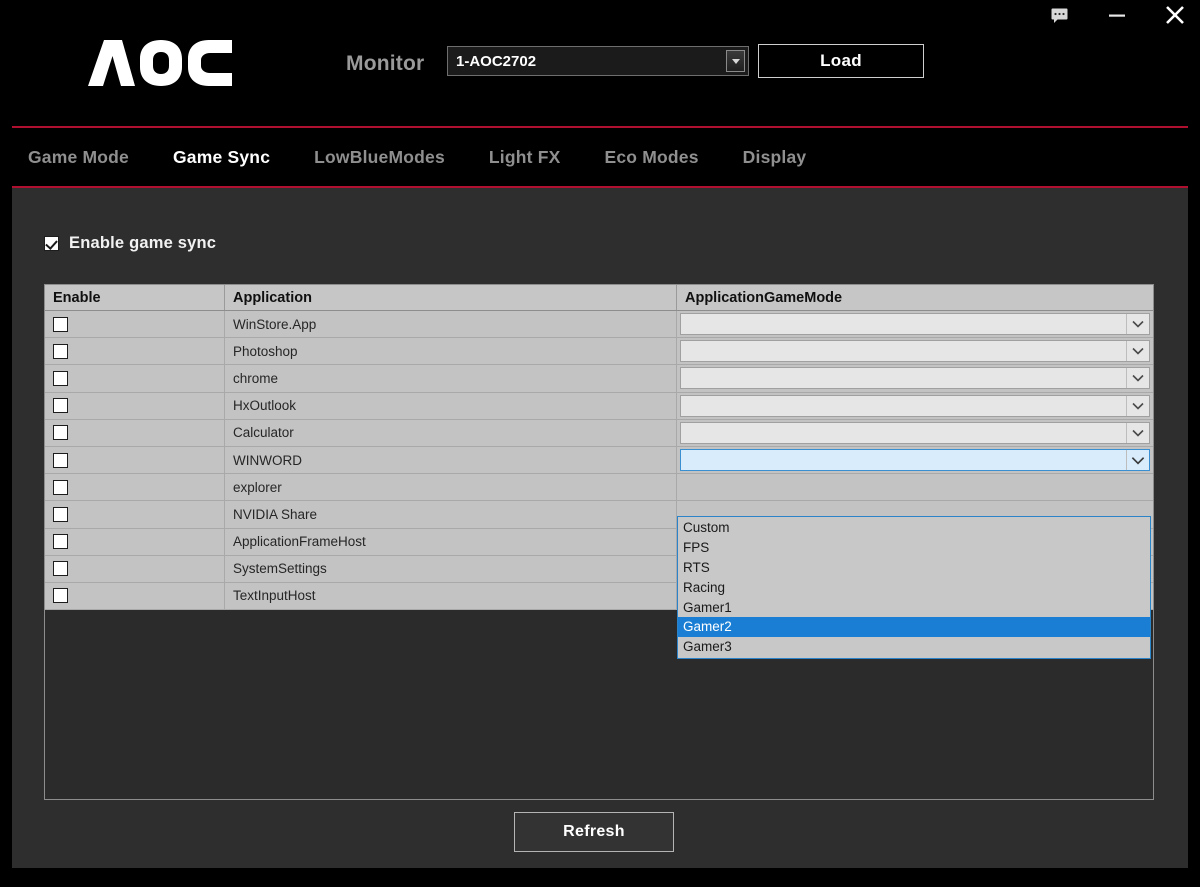 The height and width of the screenshot is (887, 1200). Describe the element at coordinates (914, 647) in the screenshot. I see `dropdown-option-gamer3: Gamer3` at that location.